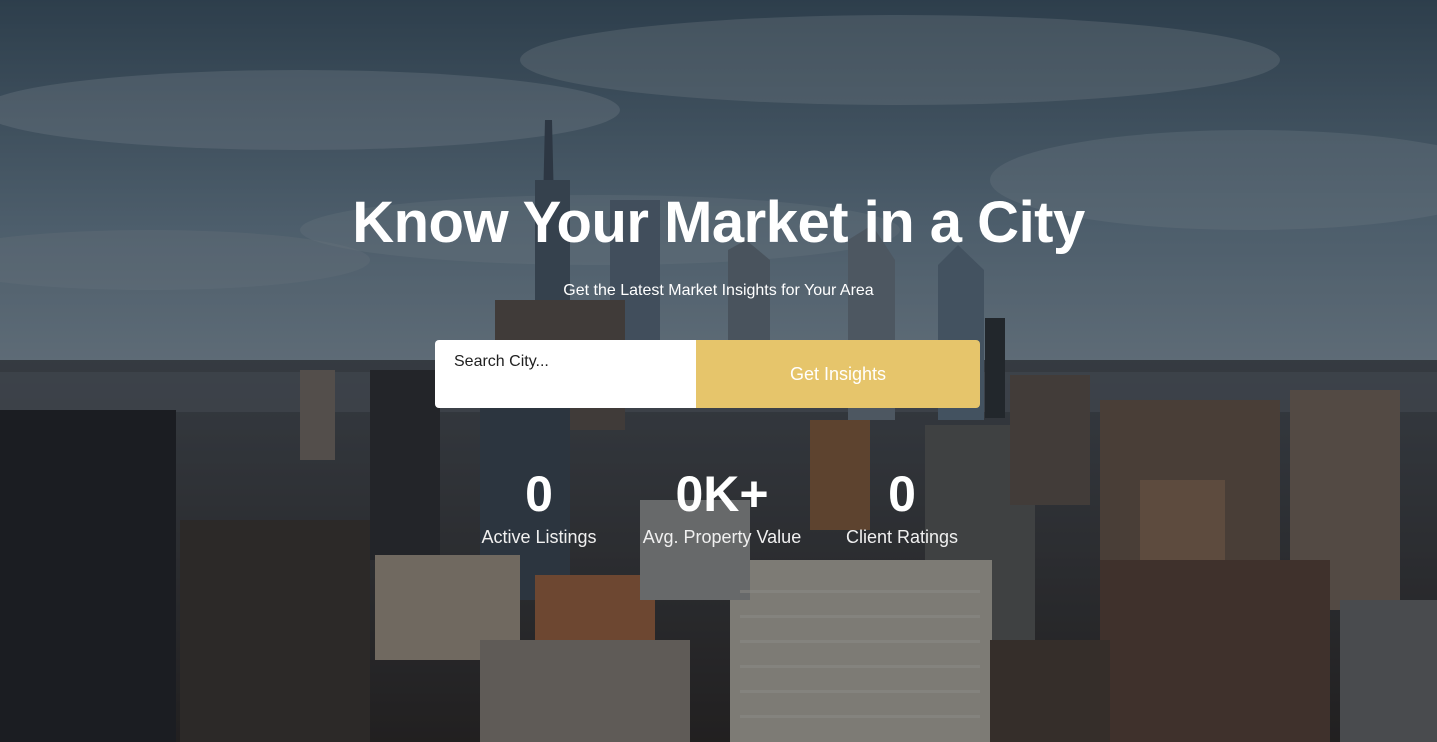 Image resolution: width=1437 pixels, height=742 pixels. I want to click on stat-client-ratings: 0 Client Ratings, so click(902, 505).